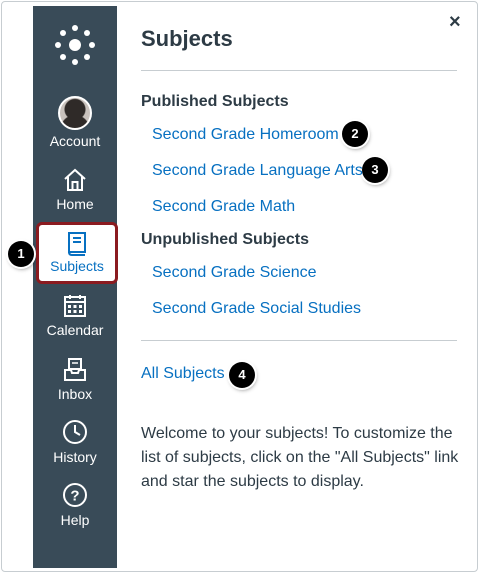  I want to click on nav-calendar: Calendar, so click(75, 315).